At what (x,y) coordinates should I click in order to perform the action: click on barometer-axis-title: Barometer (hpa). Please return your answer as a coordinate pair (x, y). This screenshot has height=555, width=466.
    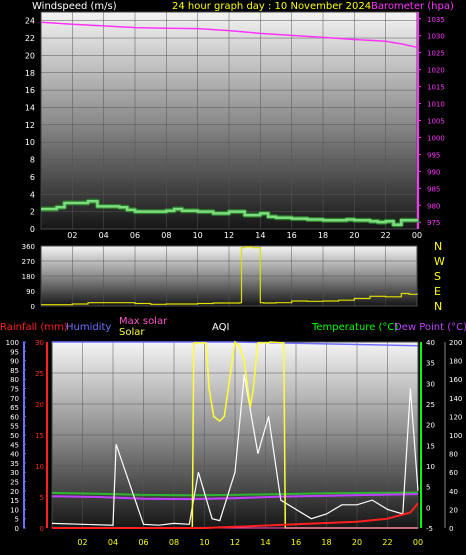
    Looking at the image, I should click on (412, 6).